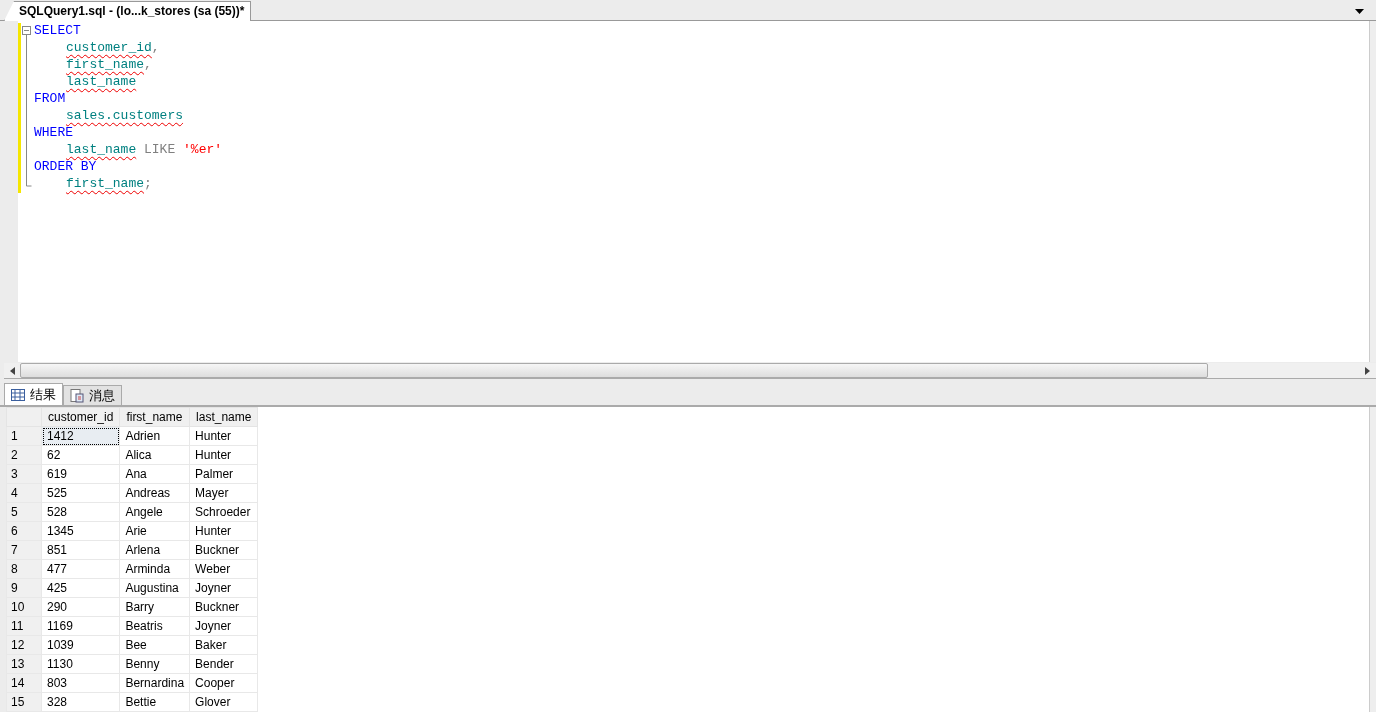 Image resolution: width=1376 pixels, height=712 pixels. Describe the element at coordinates (33, 394) in the screenshot. I see `result-tab: 结果` at that location.